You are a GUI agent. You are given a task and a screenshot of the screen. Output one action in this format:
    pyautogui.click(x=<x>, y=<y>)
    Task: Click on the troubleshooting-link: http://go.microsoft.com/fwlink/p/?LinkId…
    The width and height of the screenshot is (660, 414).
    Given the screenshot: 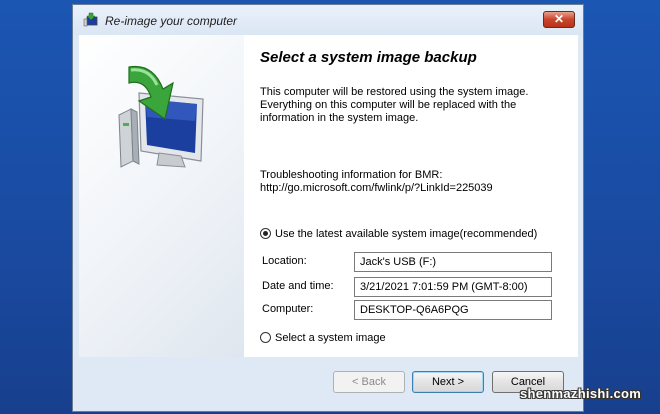 What is the action you would take?
    pyautogui.click(x=410, y=188)
    